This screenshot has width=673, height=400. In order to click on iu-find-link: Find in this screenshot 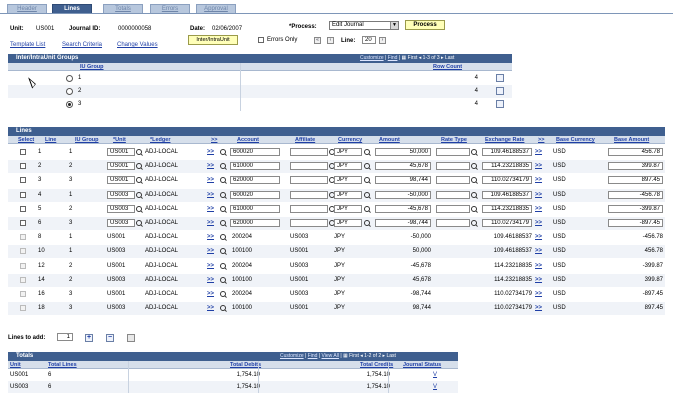, I will do `click(393, 58)`.